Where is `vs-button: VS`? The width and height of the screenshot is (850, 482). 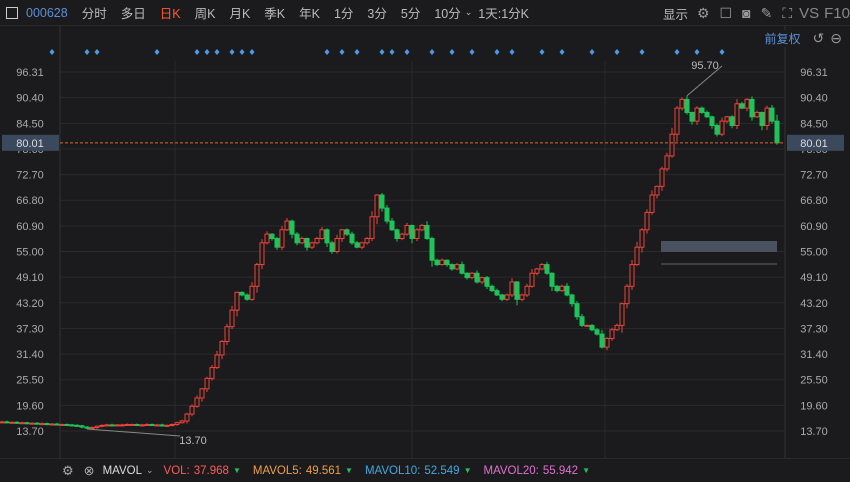
vs-button: VS is located at coordinates (809, 13).